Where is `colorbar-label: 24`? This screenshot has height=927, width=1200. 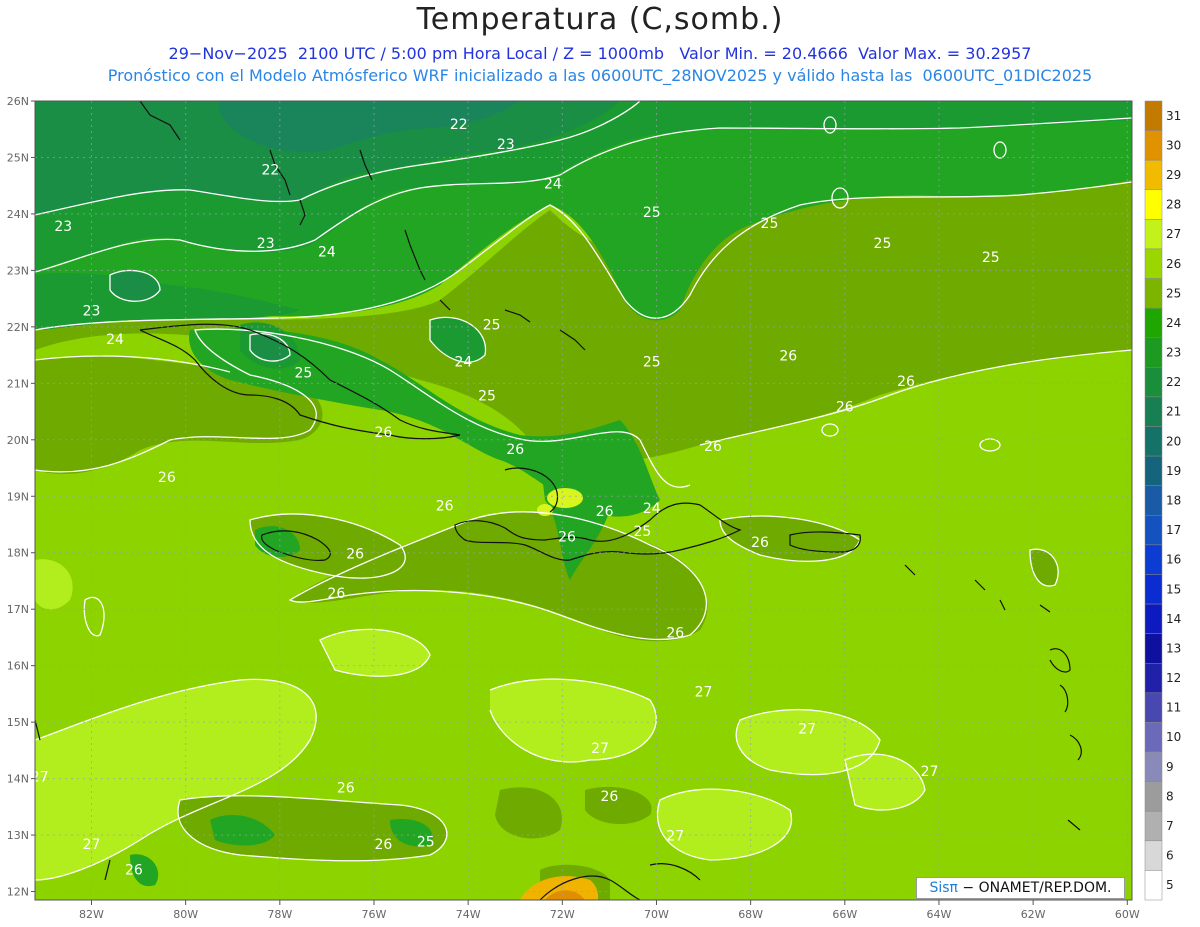 colorbar-label: 24 is located at coordinates (1173, 323).